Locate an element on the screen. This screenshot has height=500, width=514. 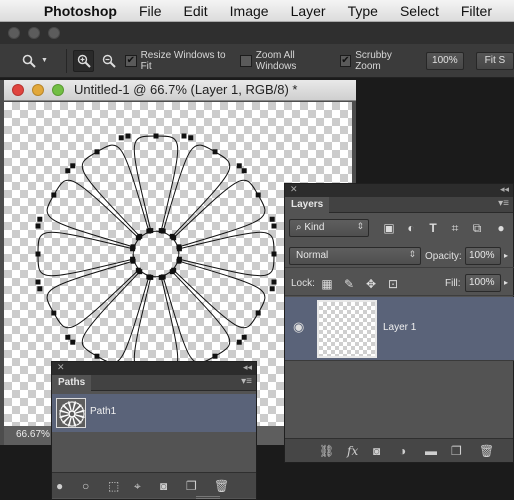
zoom-in-button is located at coordinates (84, 60).